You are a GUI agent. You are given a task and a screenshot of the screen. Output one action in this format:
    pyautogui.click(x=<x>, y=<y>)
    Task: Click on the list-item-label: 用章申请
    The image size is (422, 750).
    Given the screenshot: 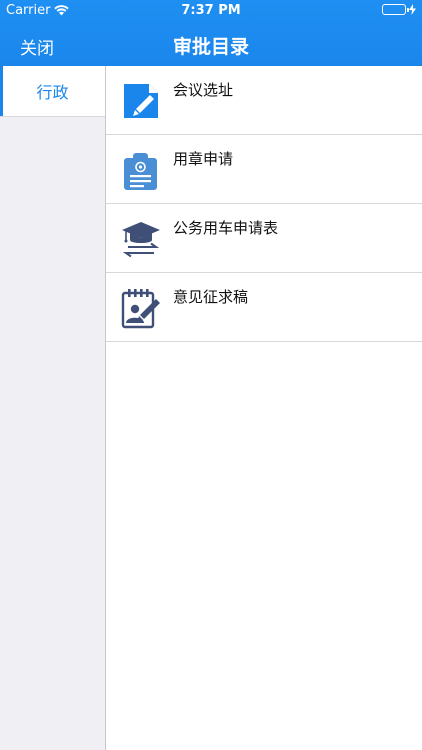 What is the action you would take?
    pyautogui.click(x=203, y=159)
    